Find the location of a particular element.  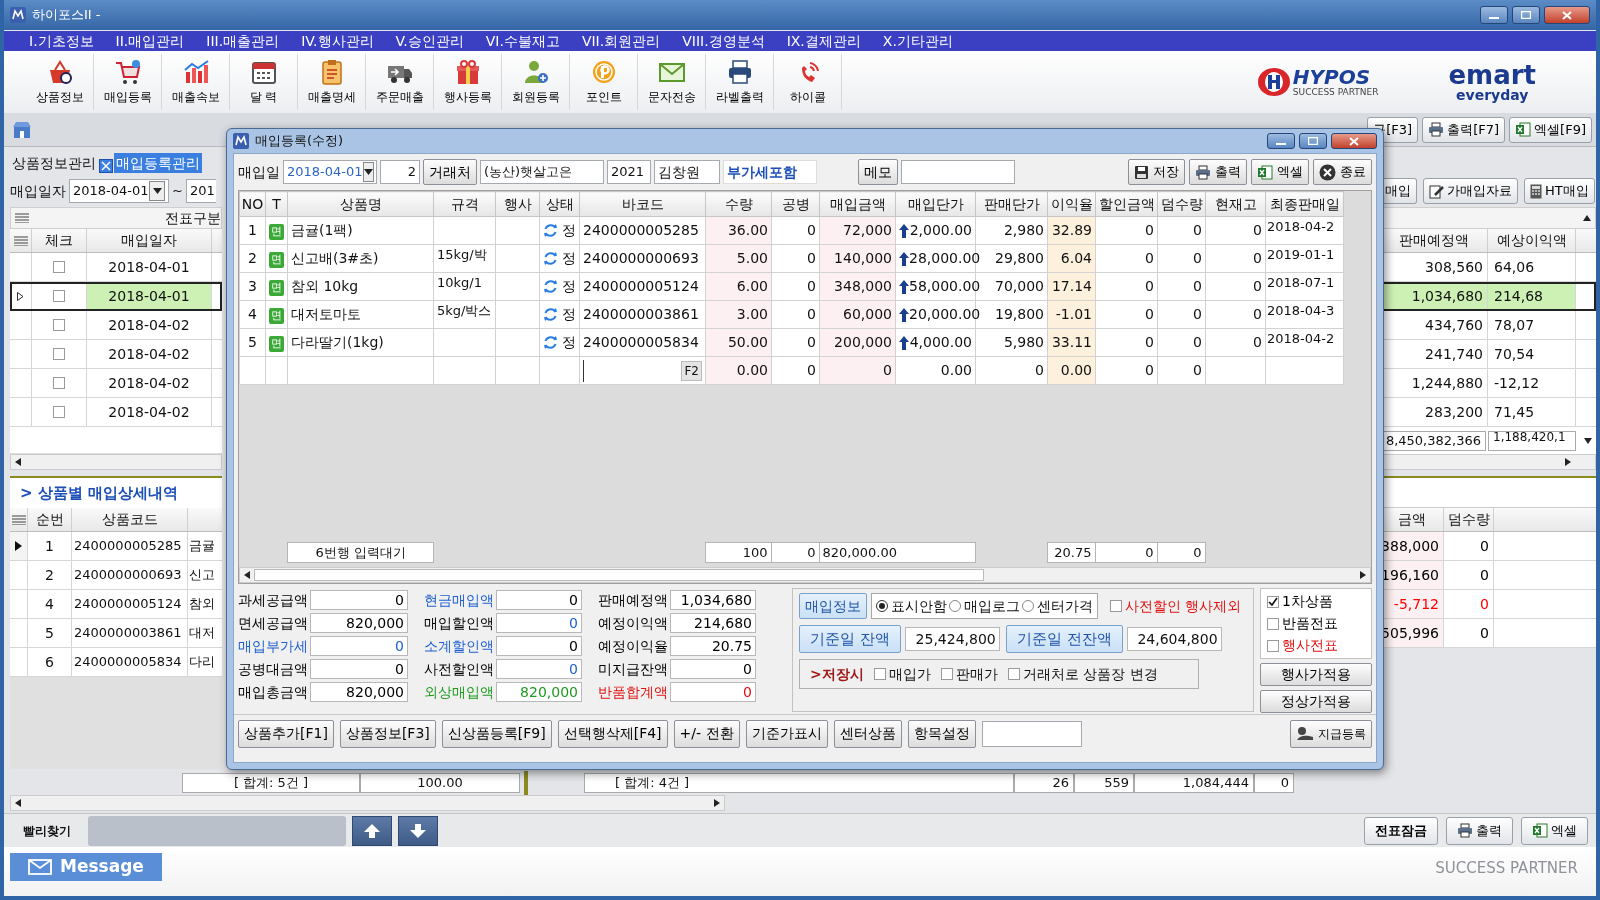

checkbox-label: 반품전표 is located at coordinates (1310, 623).